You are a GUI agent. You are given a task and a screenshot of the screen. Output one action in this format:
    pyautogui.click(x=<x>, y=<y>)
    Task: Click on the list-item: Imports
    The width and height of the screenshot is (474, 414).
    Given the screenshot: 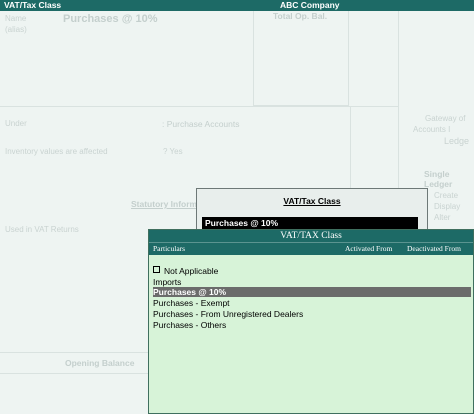 What is the action you would take?
    pyautogui.click(x=312, y=282)
    